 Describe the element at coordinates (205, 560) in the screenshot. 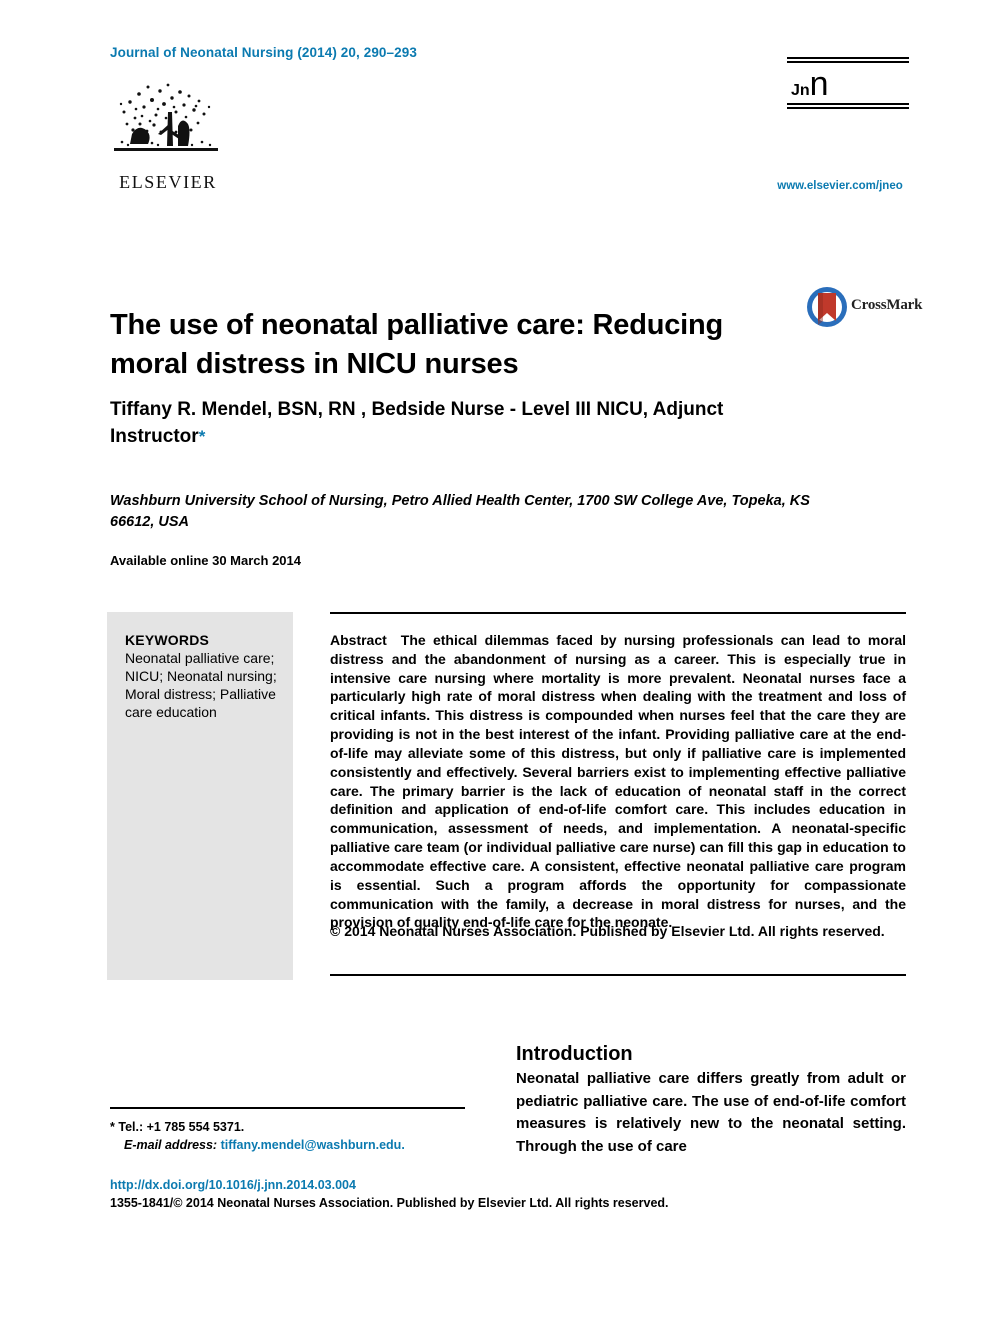

I see `available-online-date: Available online 30 March 2014` at that location.